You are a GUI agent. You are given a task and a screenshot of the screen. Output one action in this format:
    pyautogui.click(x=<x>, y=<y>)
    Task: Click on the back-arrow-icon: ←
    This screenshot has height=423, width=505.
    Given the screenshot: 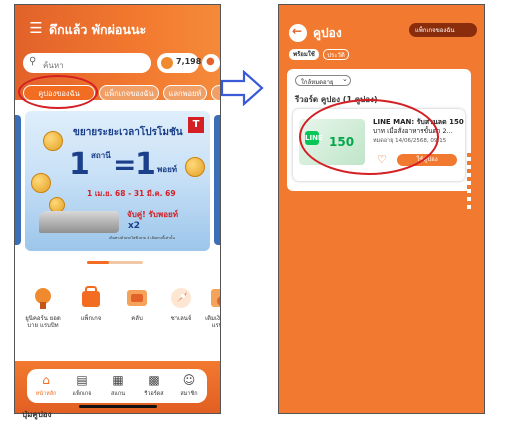 What is the action you would take?
    pyautogui.click(x=297, y=31)
    